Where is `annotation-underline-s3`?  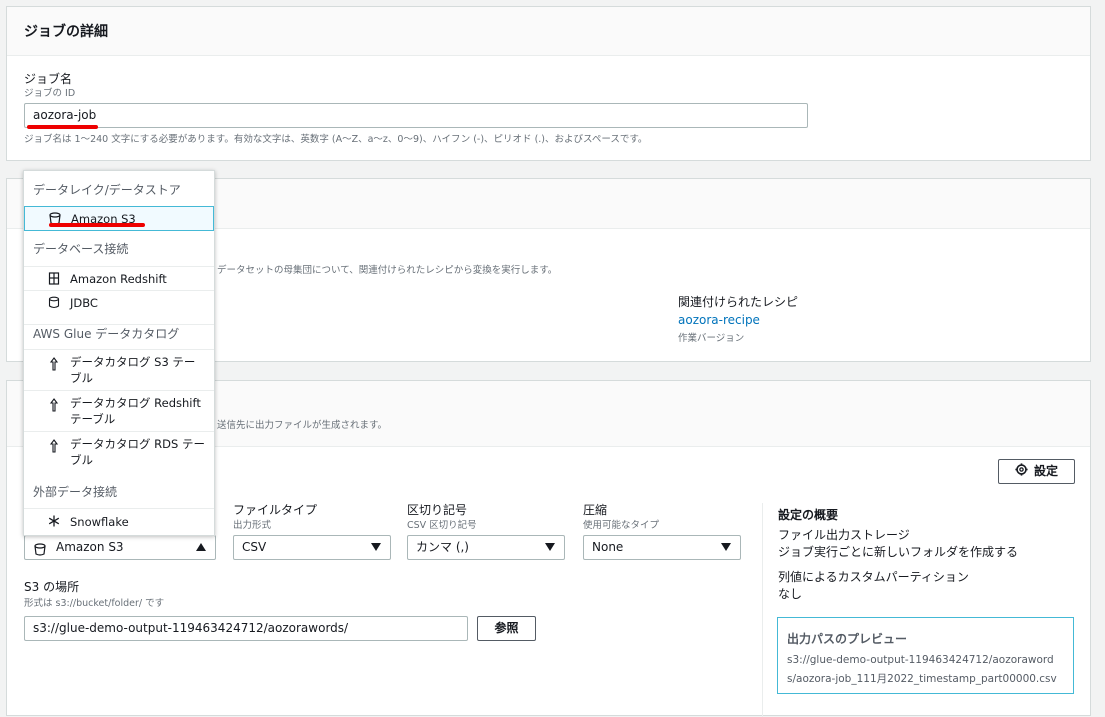
annotation-underline-s3 is located at coordinates (97, 225).